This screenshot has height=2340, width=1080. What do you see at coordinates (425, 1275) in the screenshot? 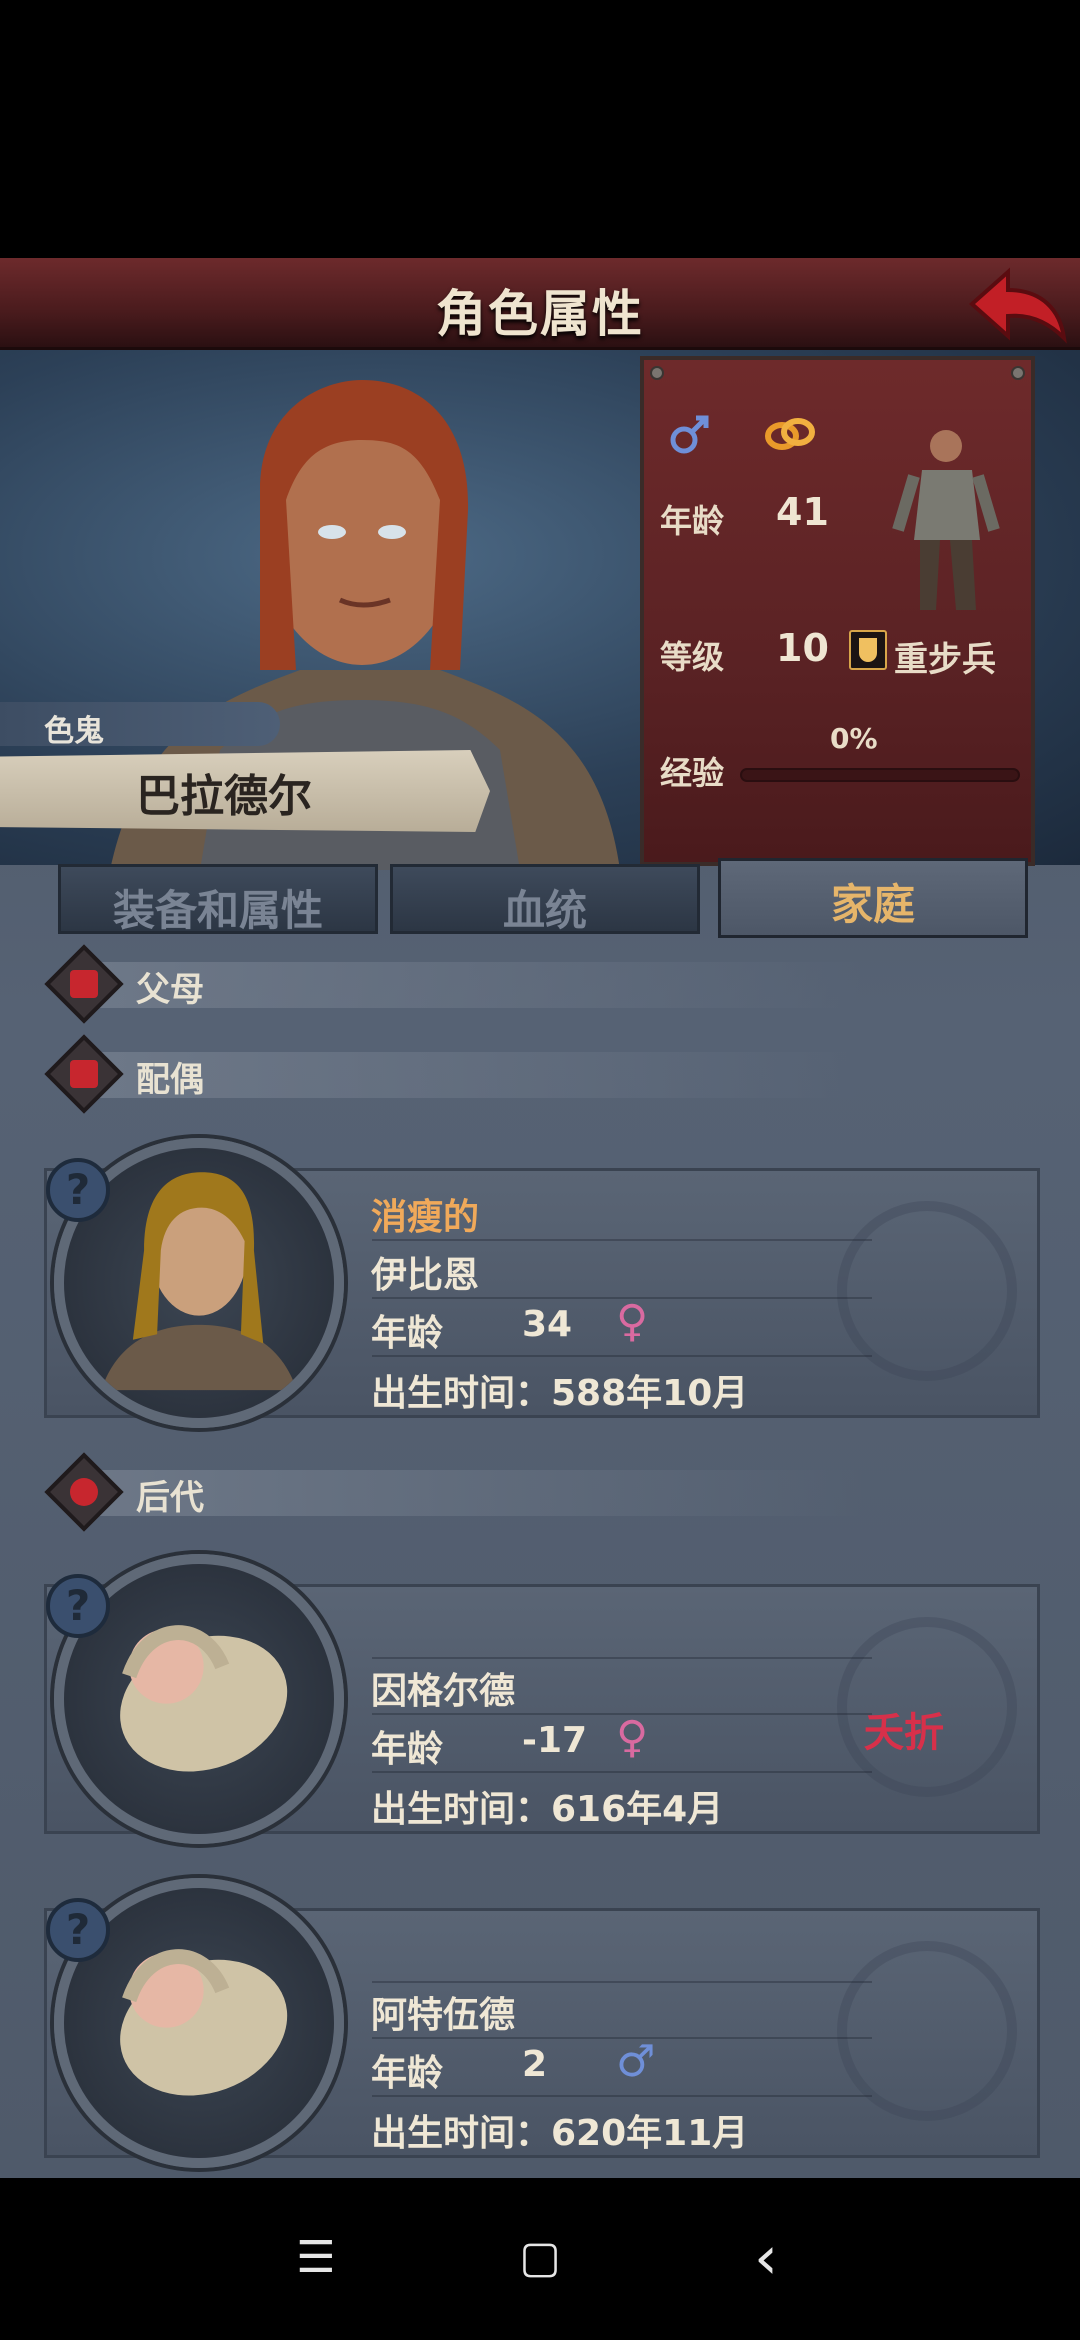
I see `spouse-name: 伊比恩` at bounding box center [425, 1275].